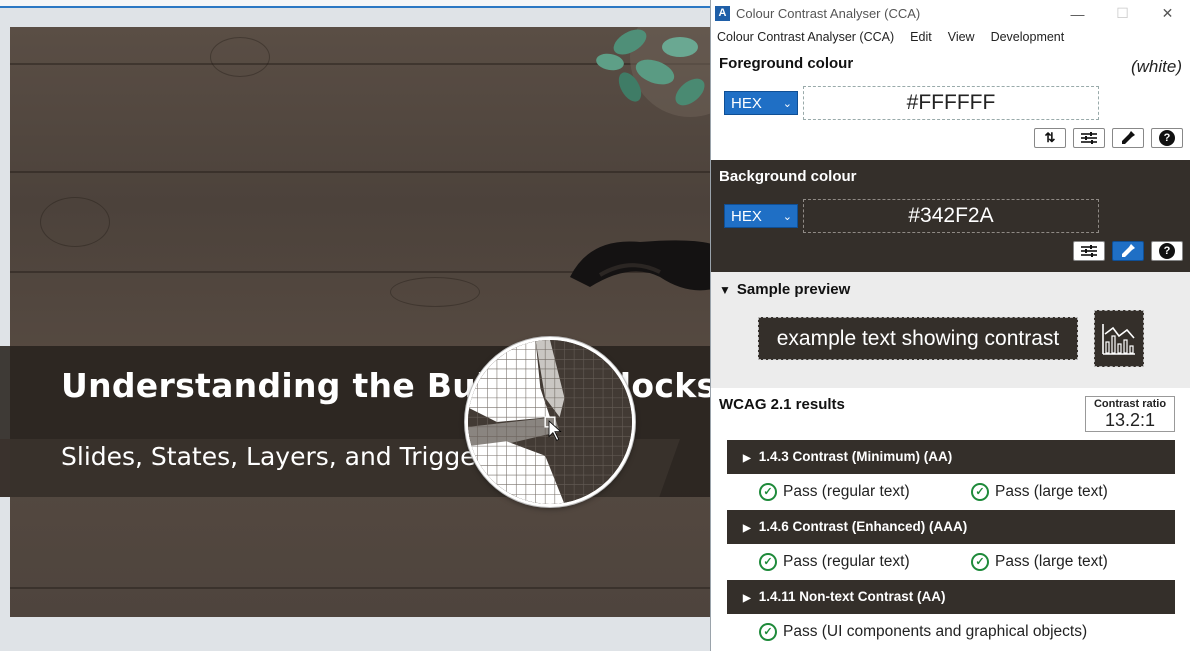 The image size is (1190, 651). What do you see at coordinates (786, 63) in the screenshot?
I see `foreground-title: Foreground colour` at bounding box center [786, 63].